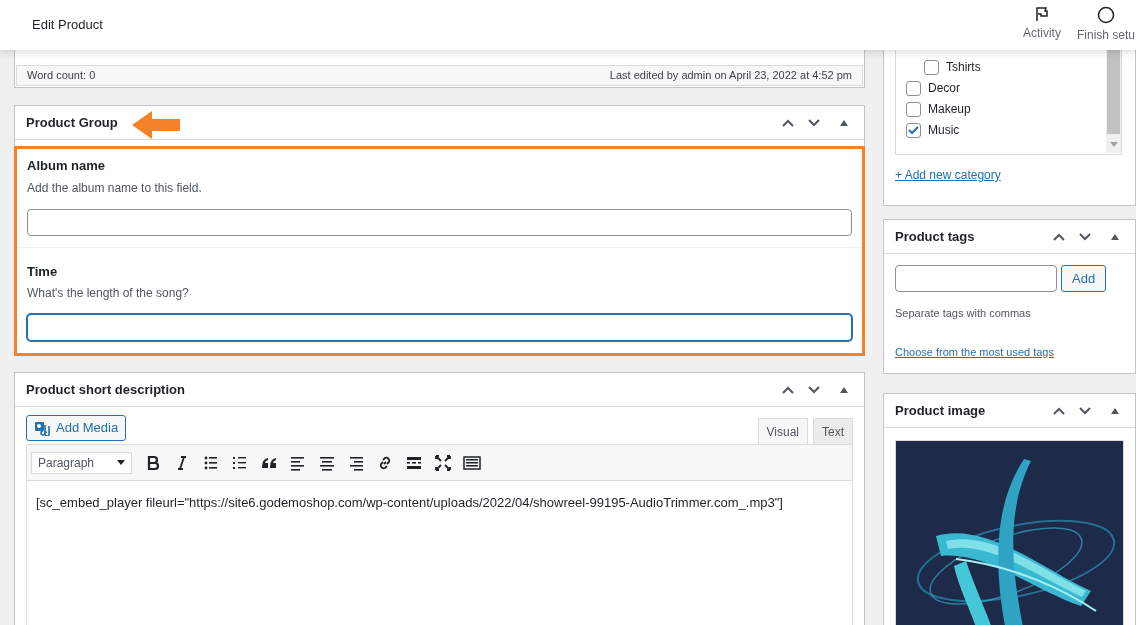 The width and height of the screenshot is (1136, 625). What do you see at coordinates (1041, 14) in the screenshot?
I see `flag-icon` at bounding box center [1041, 14].